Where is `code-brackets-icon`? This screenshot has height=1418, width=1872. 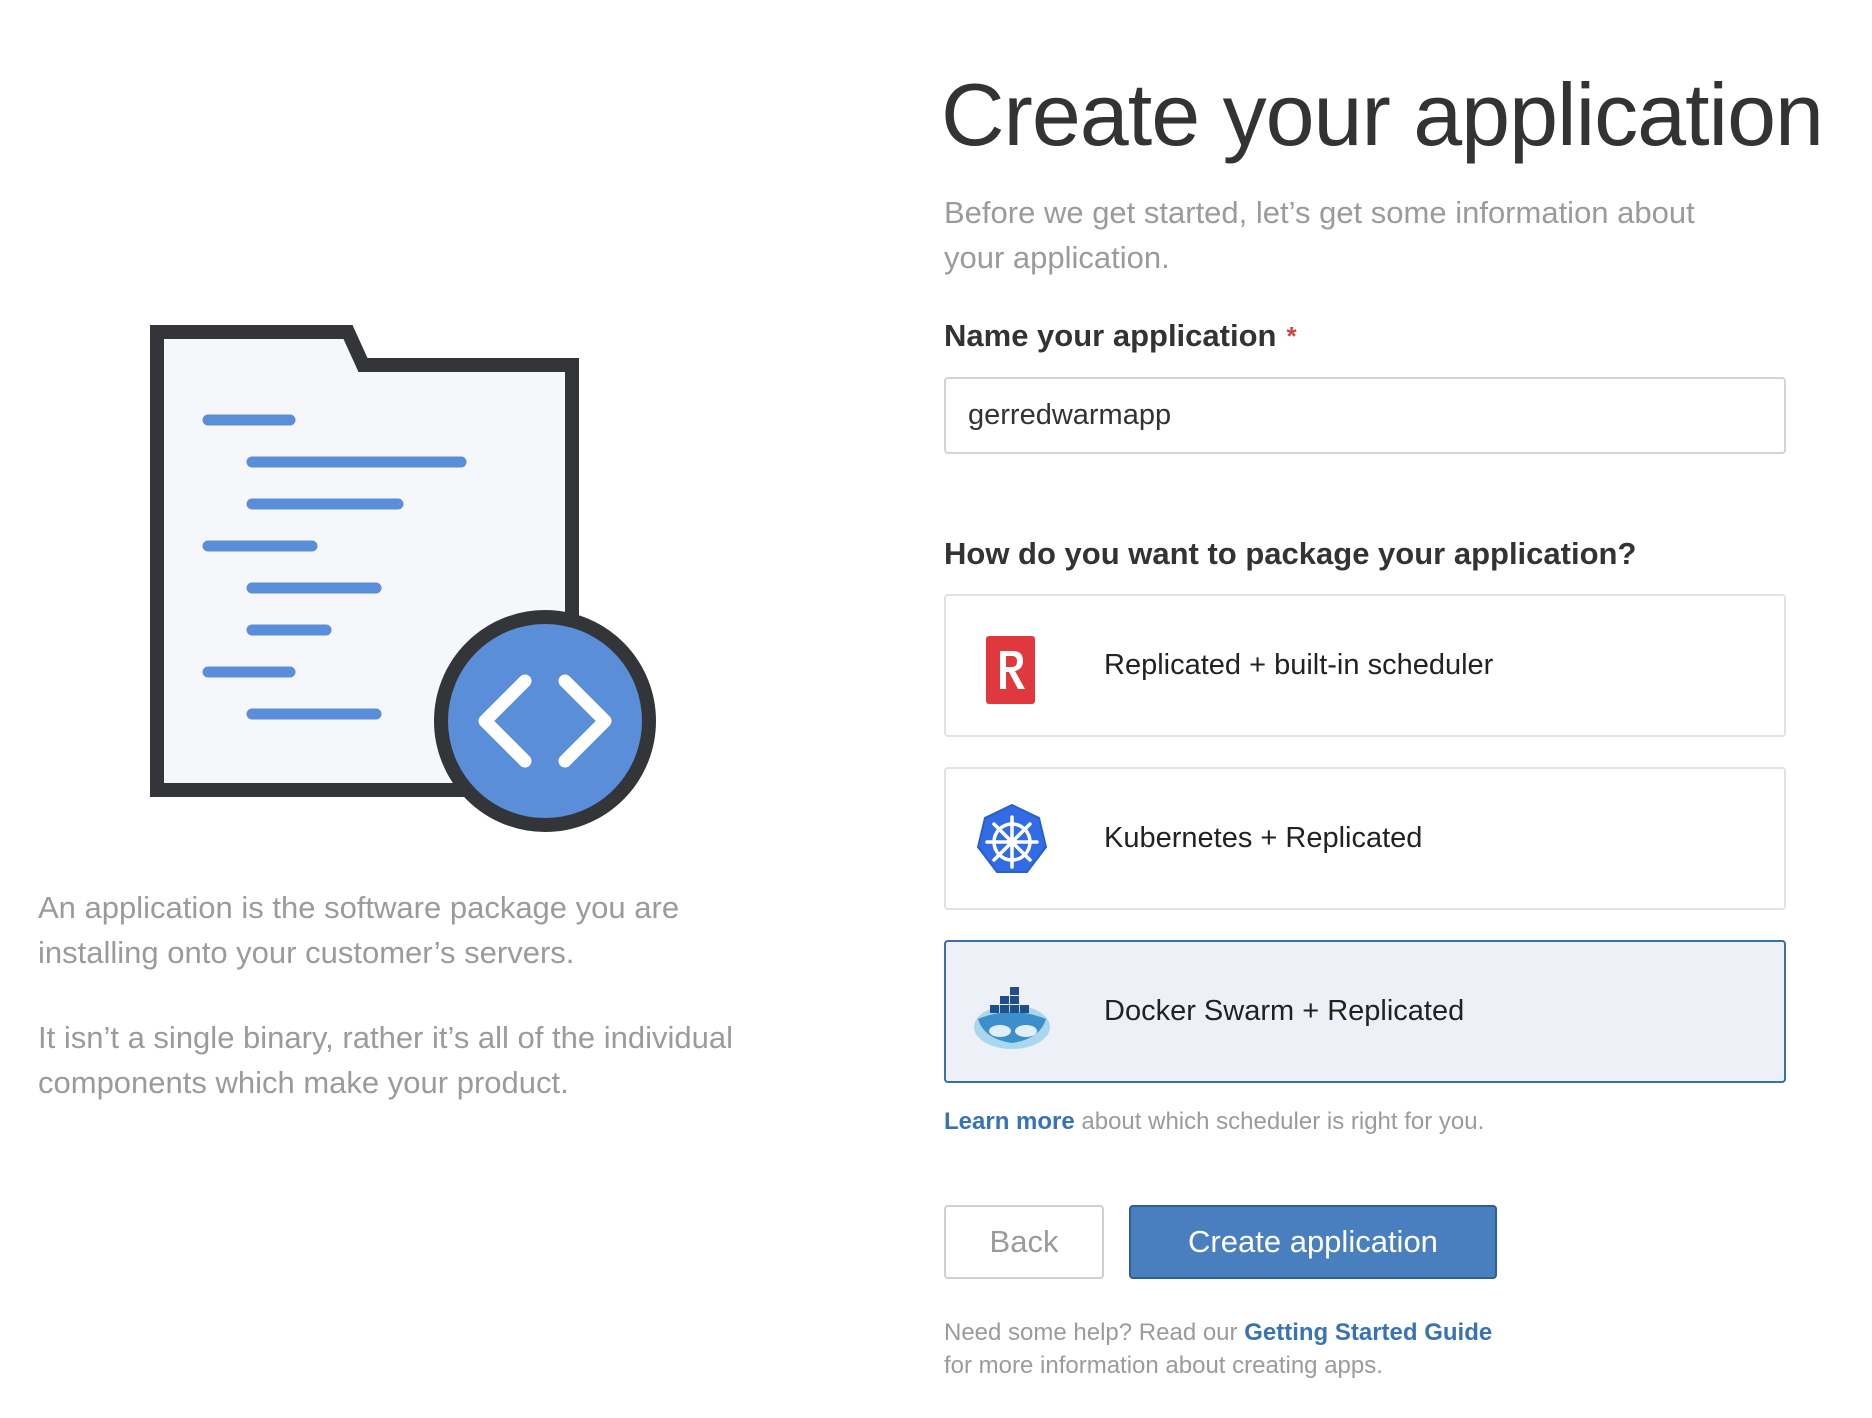 code-brackets-icon is located at coordinates (545, 721).